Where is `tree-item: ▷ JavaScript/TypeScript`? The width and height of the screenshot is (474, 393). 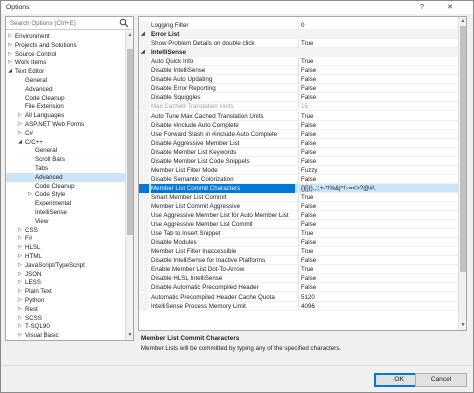 tree-item: ▷ JavaScript/TypeScript is located at coordinates (65, 265).